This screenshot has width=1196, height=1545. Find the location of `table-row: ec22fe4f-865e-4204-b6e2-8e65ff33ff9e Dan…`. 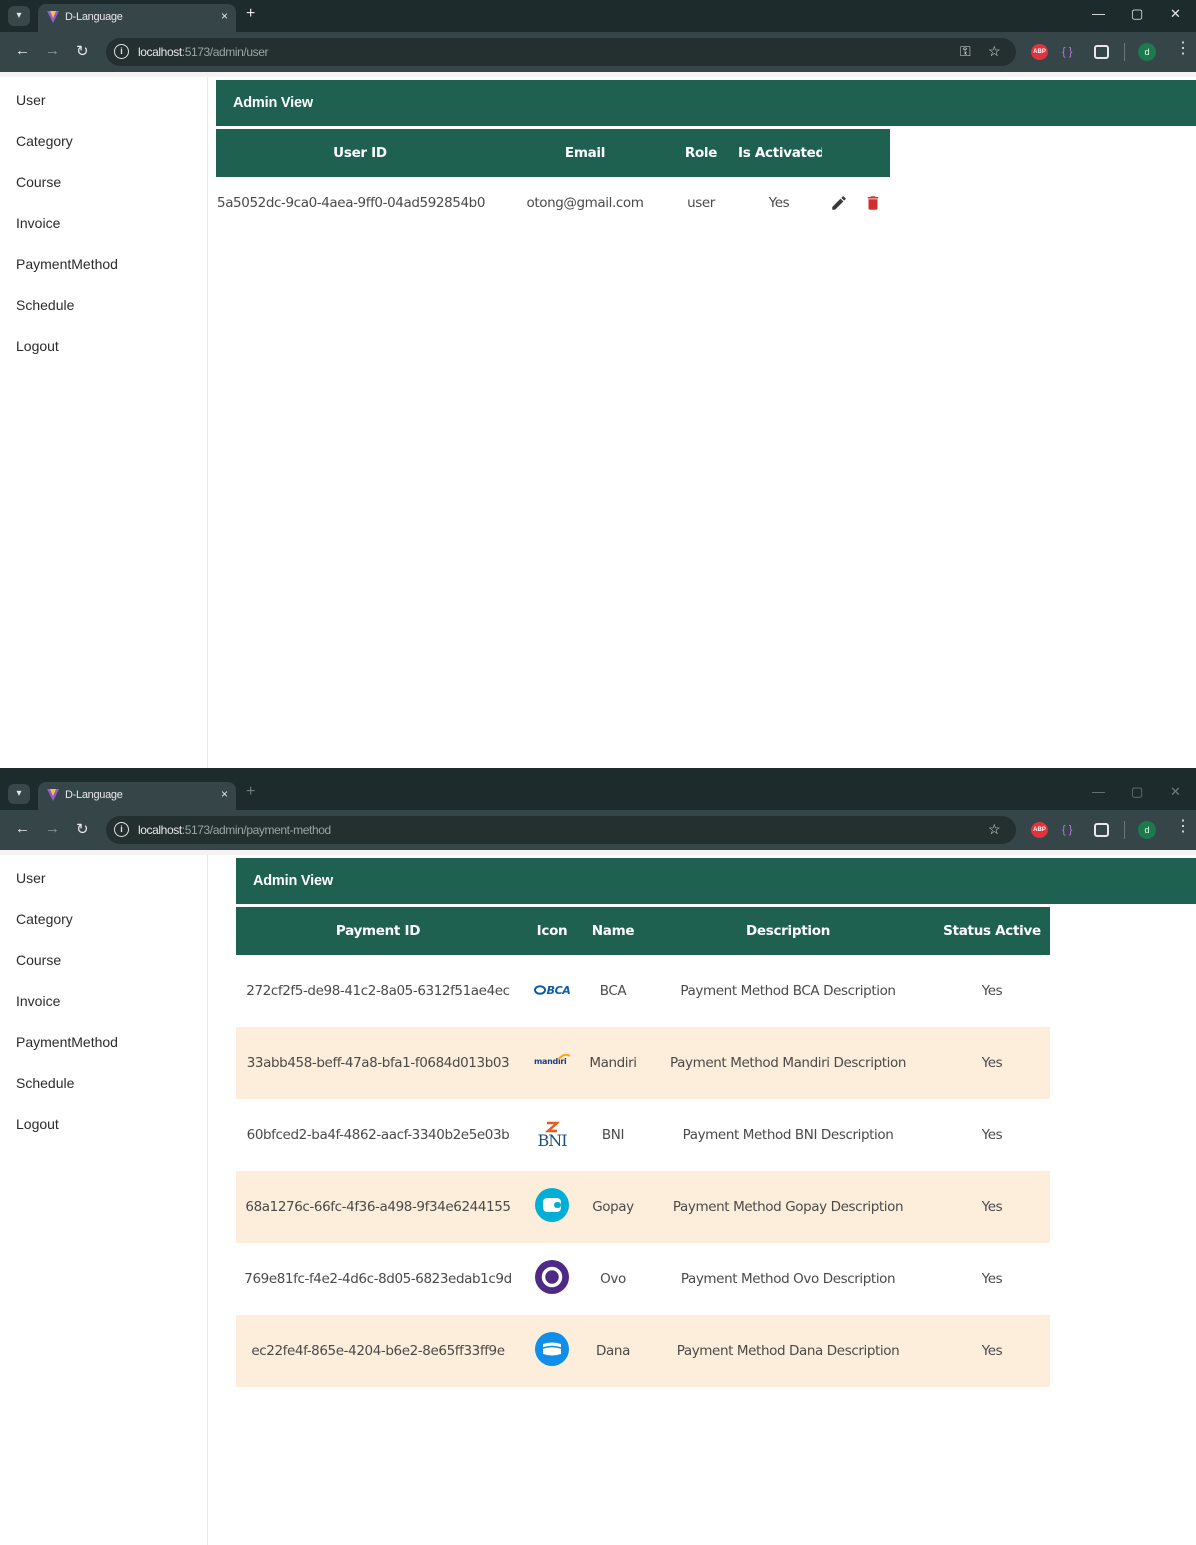

table-row: ec22fe4f-865e-4204-b6e2-8e65ff33ff9e Dan… is located at coordinates (643, 1351).